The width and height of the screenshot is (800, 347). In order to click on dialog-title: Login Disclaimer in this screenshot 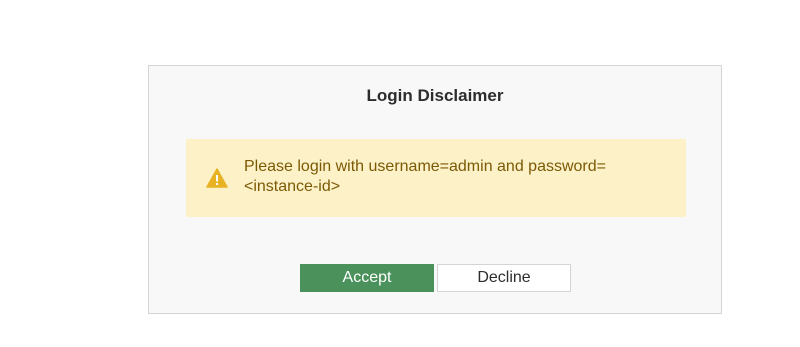, I will do `click(435, 95)`.